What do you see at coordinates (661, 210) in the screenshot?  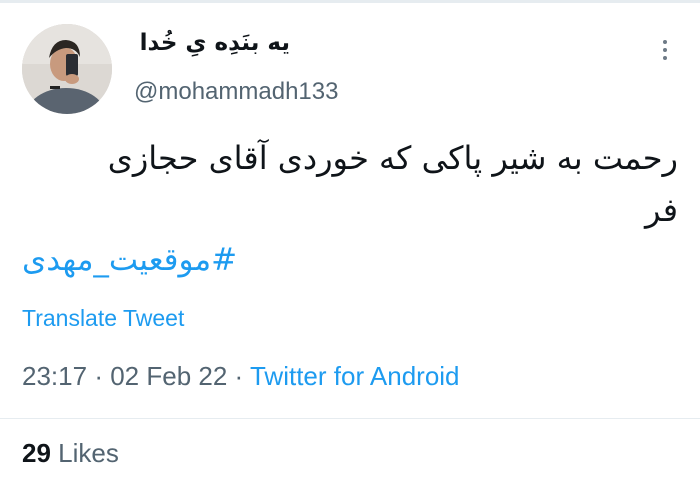 I see `tweet-text-line-2: فر` at bounding box center [661, 210].